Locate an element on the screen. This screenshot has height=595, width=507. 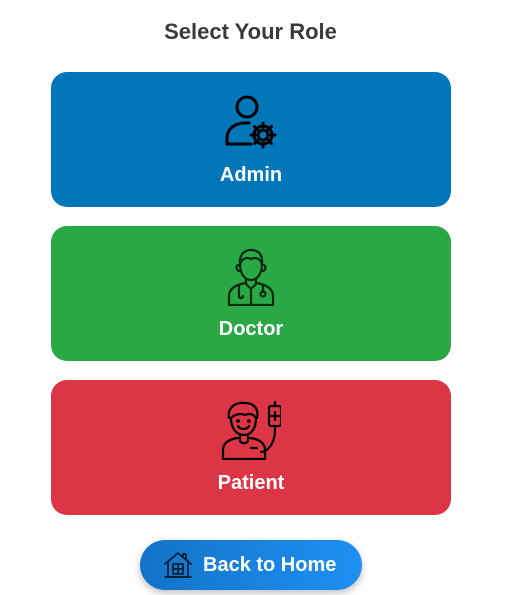
home-icon is located at coordinates (178, 565).